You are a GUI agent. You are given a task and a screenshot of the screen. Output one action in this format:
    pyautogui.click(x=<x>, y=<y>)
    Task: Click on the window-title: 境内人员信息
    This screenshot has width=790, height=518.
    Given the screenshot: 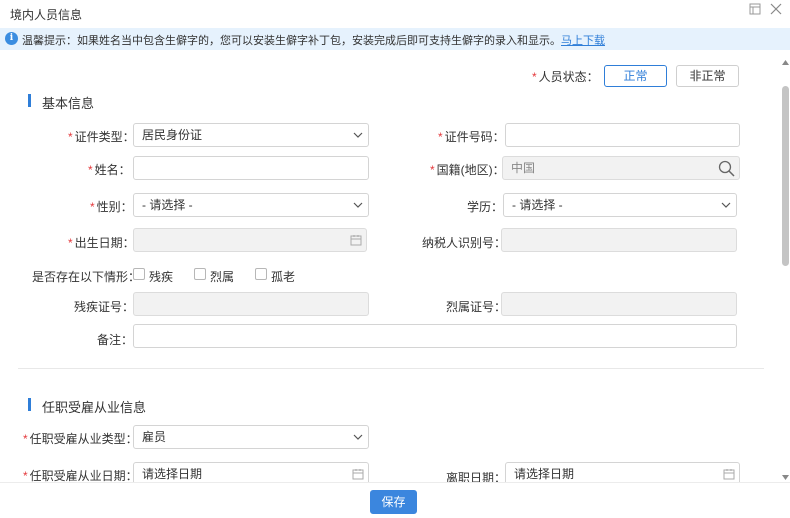 What is the action you would take?
    pyautogui.click(x=46, y=15)
    